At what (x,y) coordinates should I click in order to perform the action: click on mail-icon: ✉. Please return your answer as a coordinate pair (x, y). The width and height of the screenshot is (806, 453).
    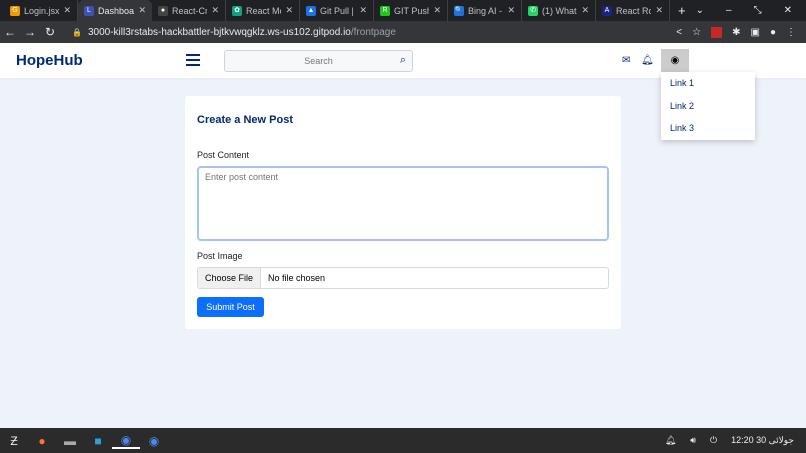
    Looking at the image, I should click on (626, 60).